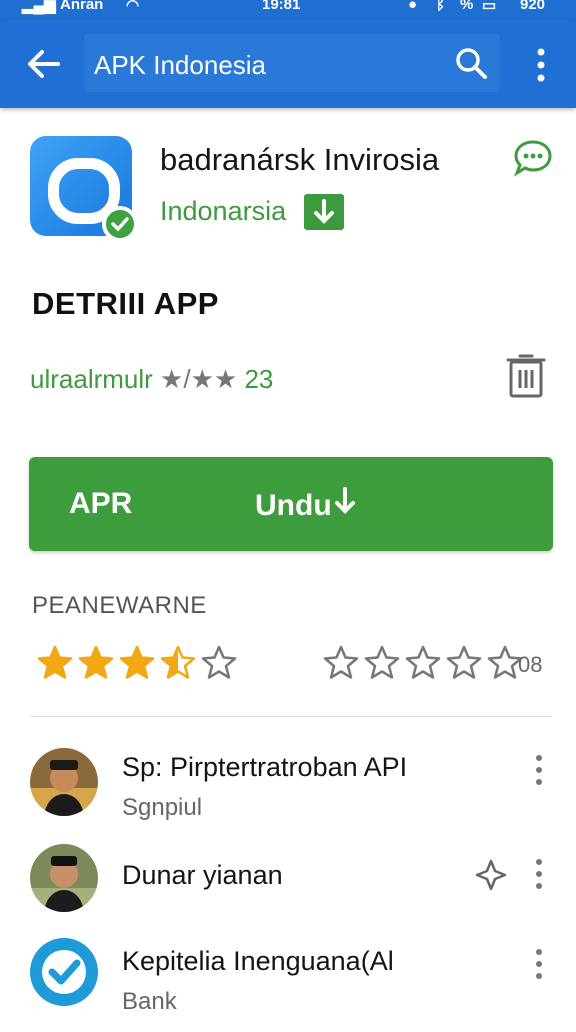 Image resolution: width=576 pixels, height=1032 pixels. Describe the element at coordinates (258, 961) in the screenshot. I see `list-item-title: Kepitelia Inenguana(Al` at that location.